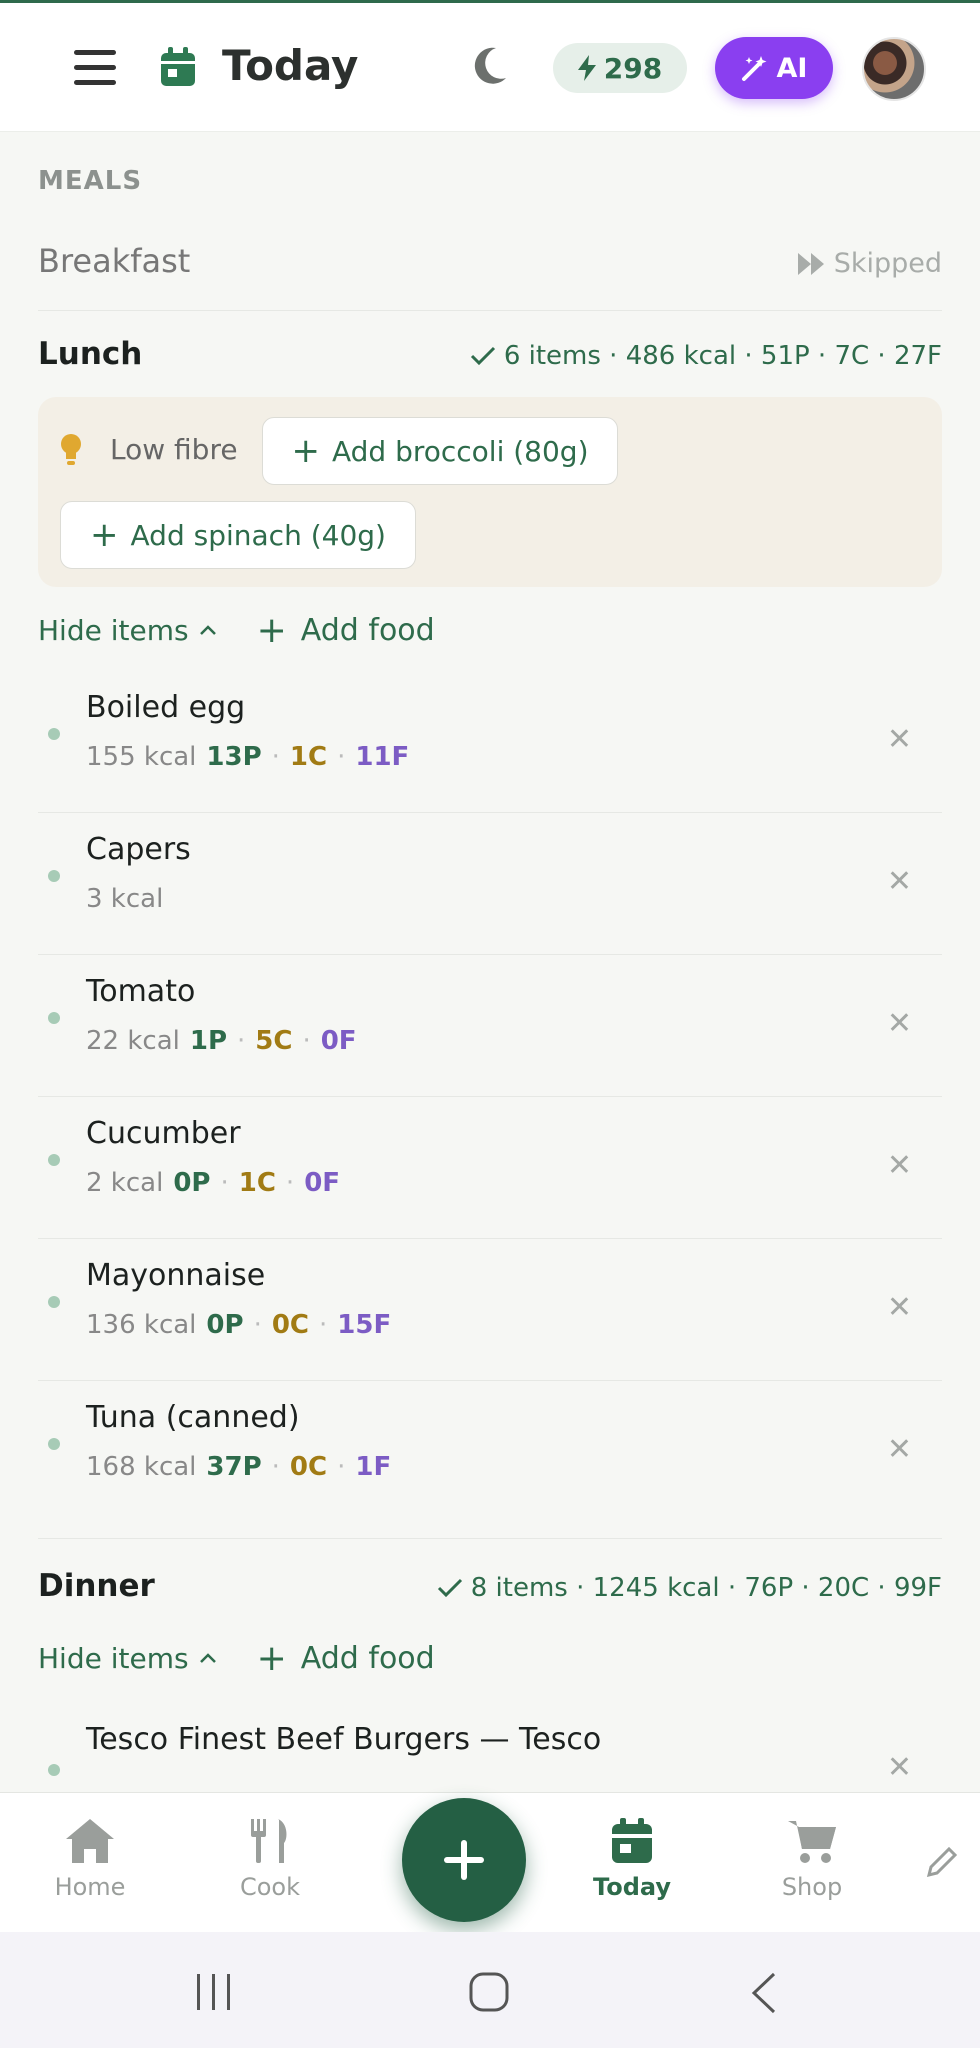 This screenshot has height=2048, width=980. What do you see at coordinates (71, 449) in the screenshot?
I see `lightbulb-icon` at bounding box center [71, 449].